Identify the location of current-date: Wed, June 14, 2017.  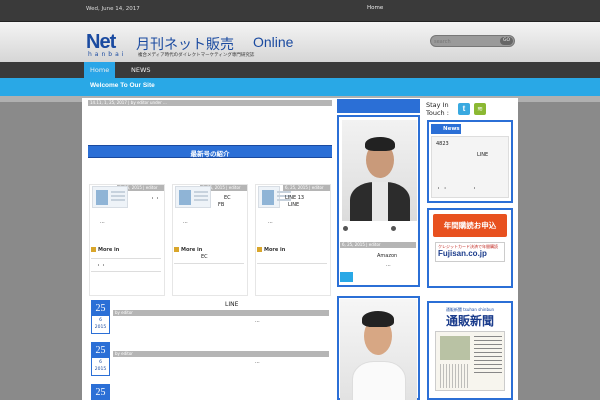
(113, 9).